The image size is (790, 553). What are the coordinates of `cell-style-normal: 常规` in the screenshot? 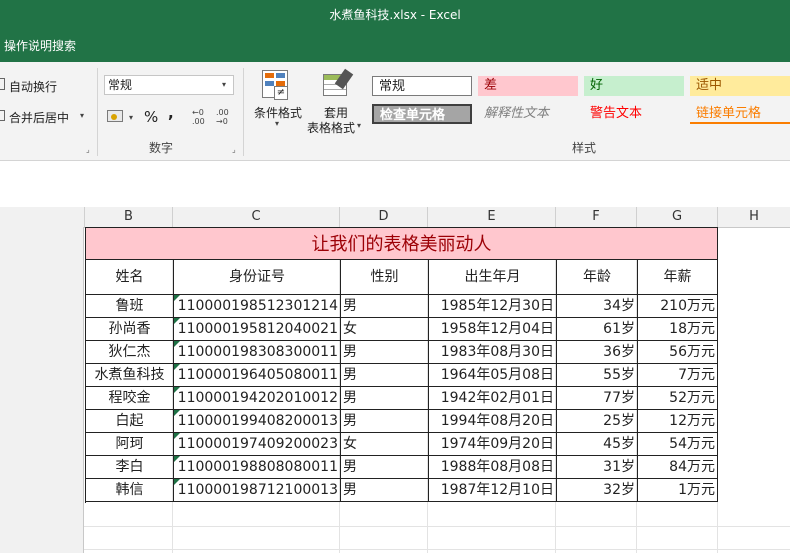 It's located at (422, 86).